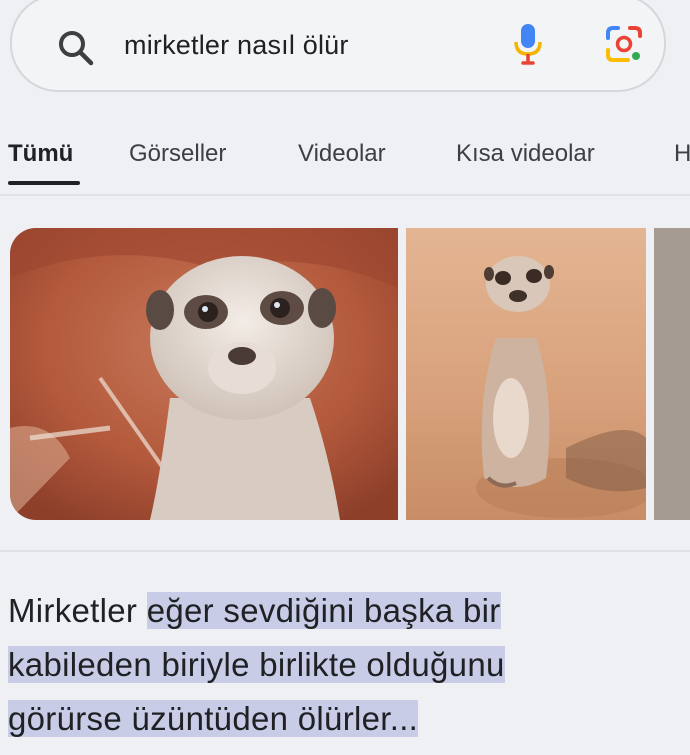 Image resolution: width=690 pixels, height=755 pixels. I want to click on search-tabs: Tümü Görseller Videolar Kısa videolar H, so click(345, 160).